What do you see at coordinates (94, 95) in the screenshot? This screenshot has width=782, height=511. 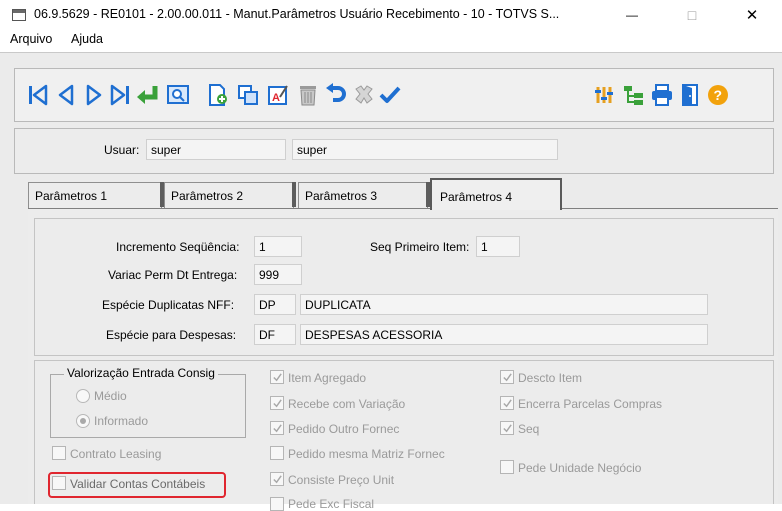 I see `next-record-icon` at bounding box center [94, 95].